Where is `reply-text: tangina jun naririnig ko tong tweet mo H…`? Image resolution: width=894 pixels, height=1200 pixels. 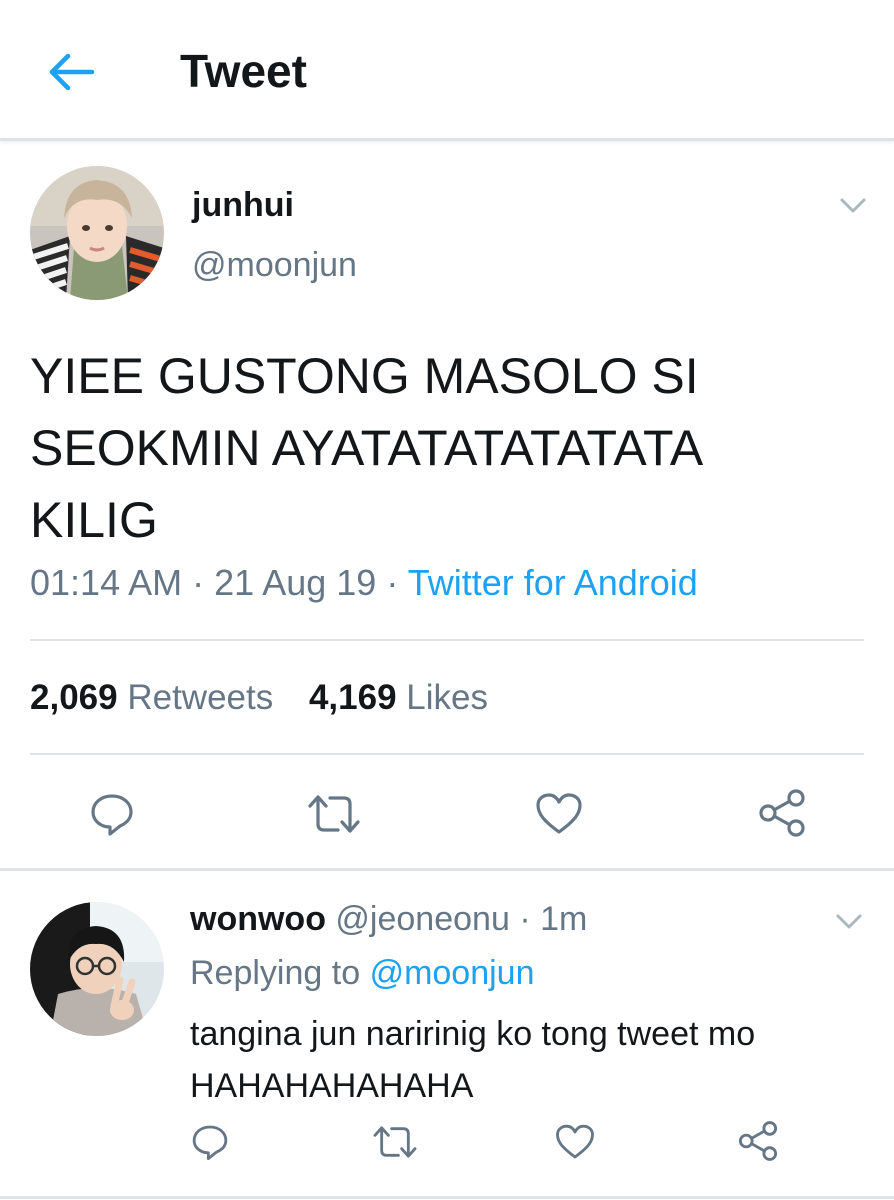 reply-text: tangina jun naririnig ko tong tweet mo H… is located at coordinates (473, 1060).